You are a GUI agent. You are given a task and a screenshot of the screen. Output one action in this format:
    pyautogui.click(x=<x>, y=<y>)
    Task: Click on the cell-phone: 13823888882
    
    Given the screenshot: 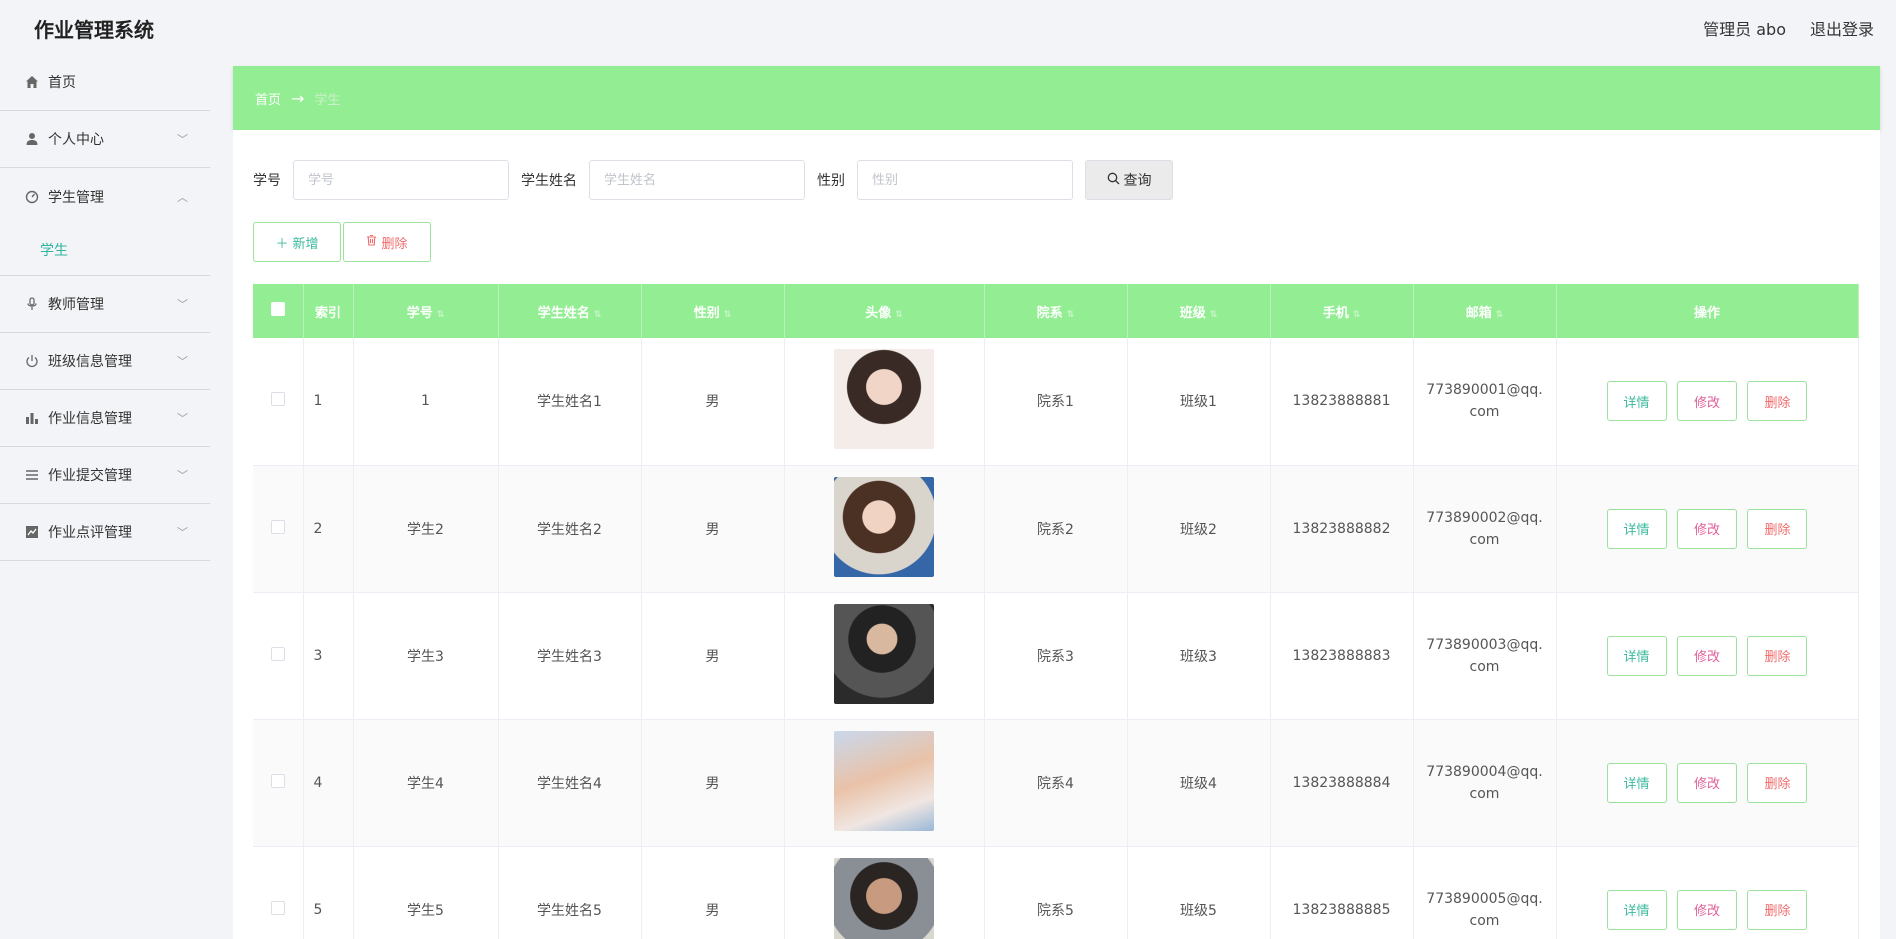 What is the action you would take?
    pyautogui.click(x=1342, y=529)
    